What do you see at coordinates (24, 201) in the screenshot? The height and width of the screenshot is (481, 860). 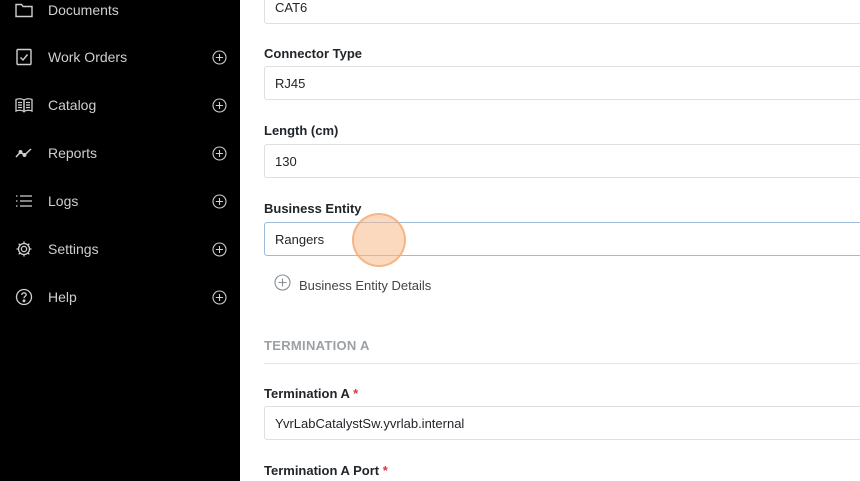 I see `list-icon` at bounding box center [24, 201].